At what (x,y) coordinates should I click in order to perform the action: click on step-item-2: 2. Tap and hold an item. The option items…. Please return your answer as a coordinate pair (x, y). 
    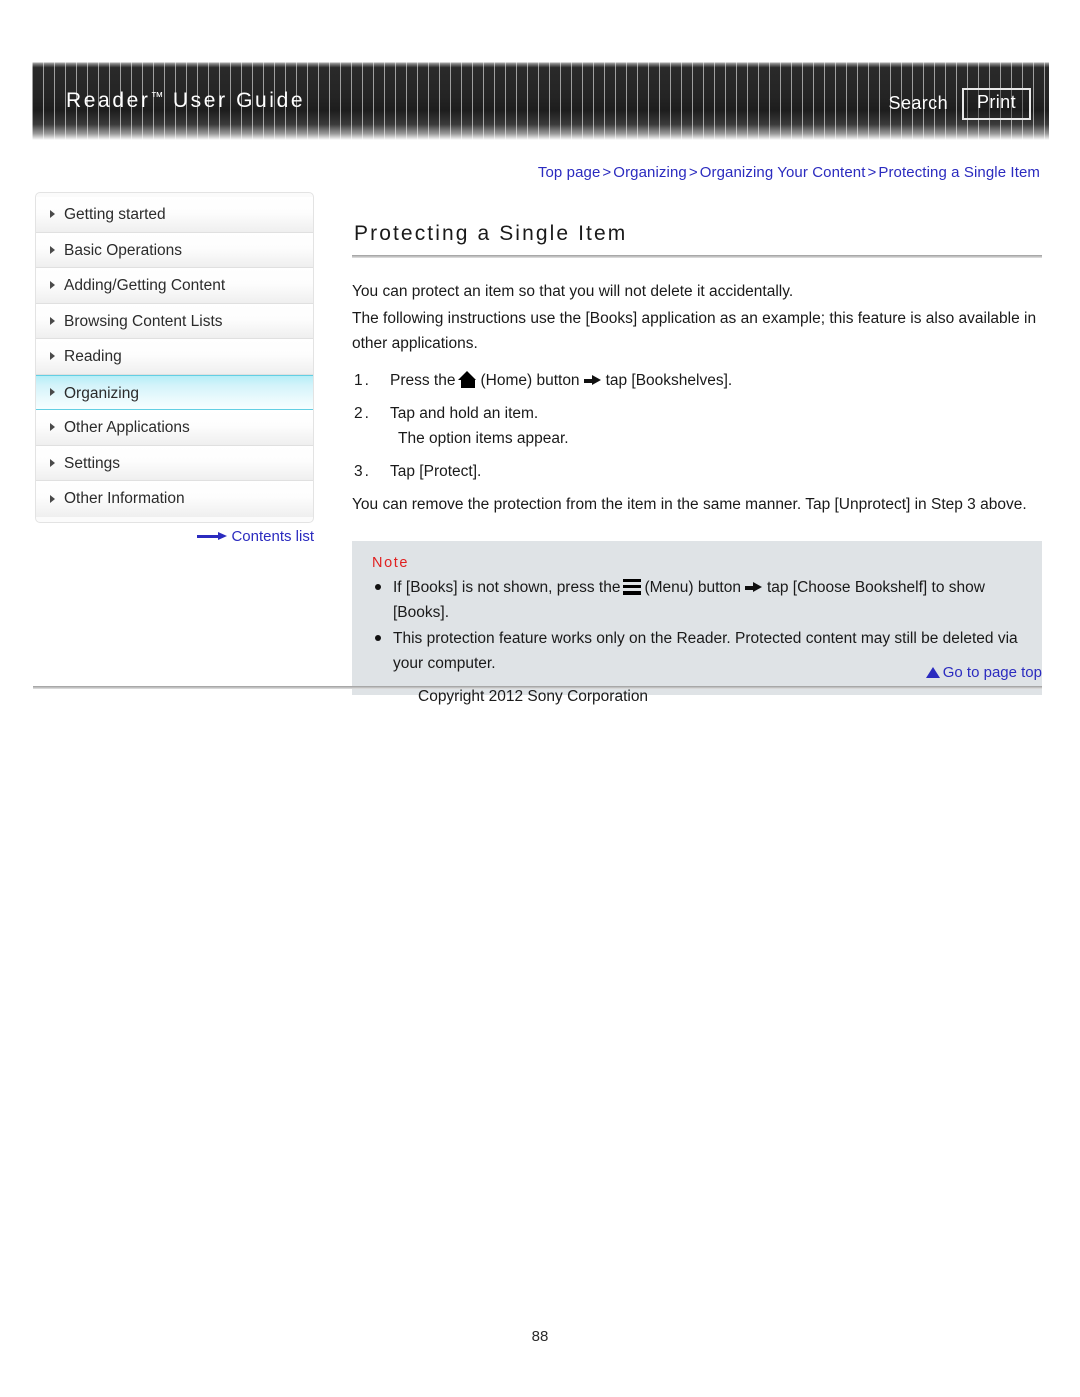
    Looking at the image, I should click on (697, 426).